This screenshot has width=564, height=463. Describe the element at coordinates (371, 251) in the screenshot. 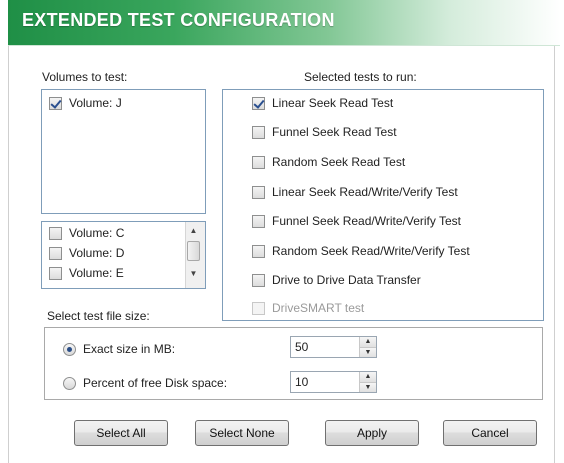

I see `test-label: Random Seek Read/Write/Verify Test` at that location.